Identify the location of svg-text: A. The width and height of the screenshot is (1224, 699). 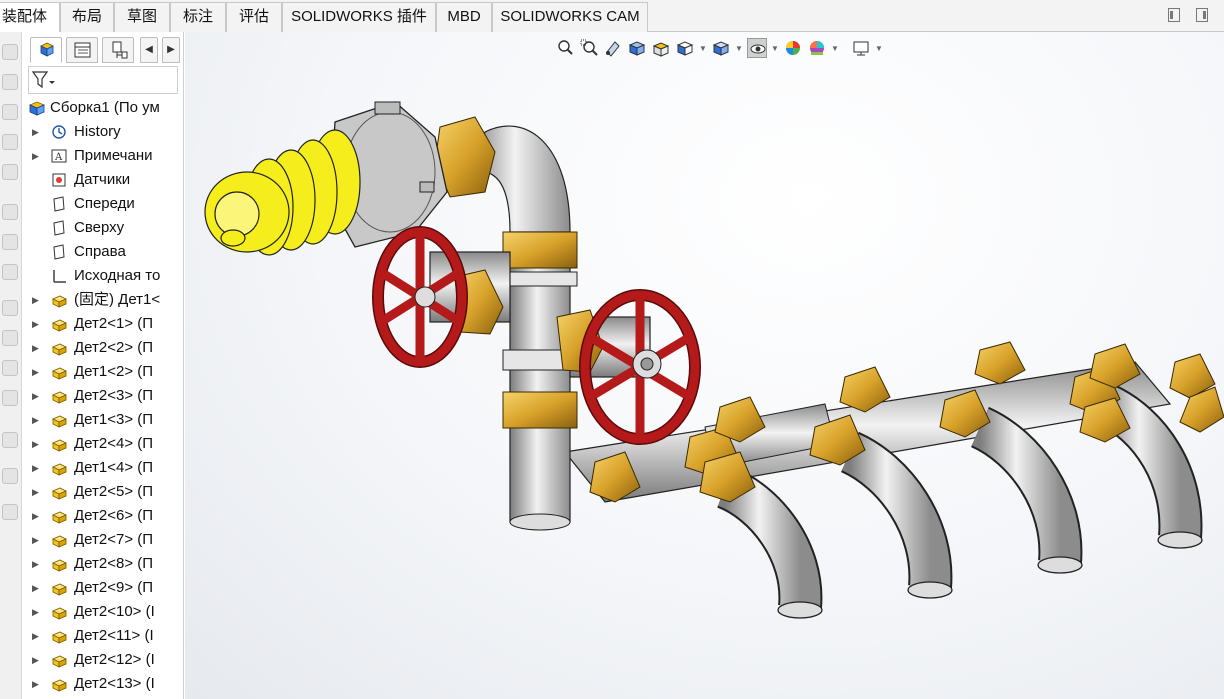
(58, 157).